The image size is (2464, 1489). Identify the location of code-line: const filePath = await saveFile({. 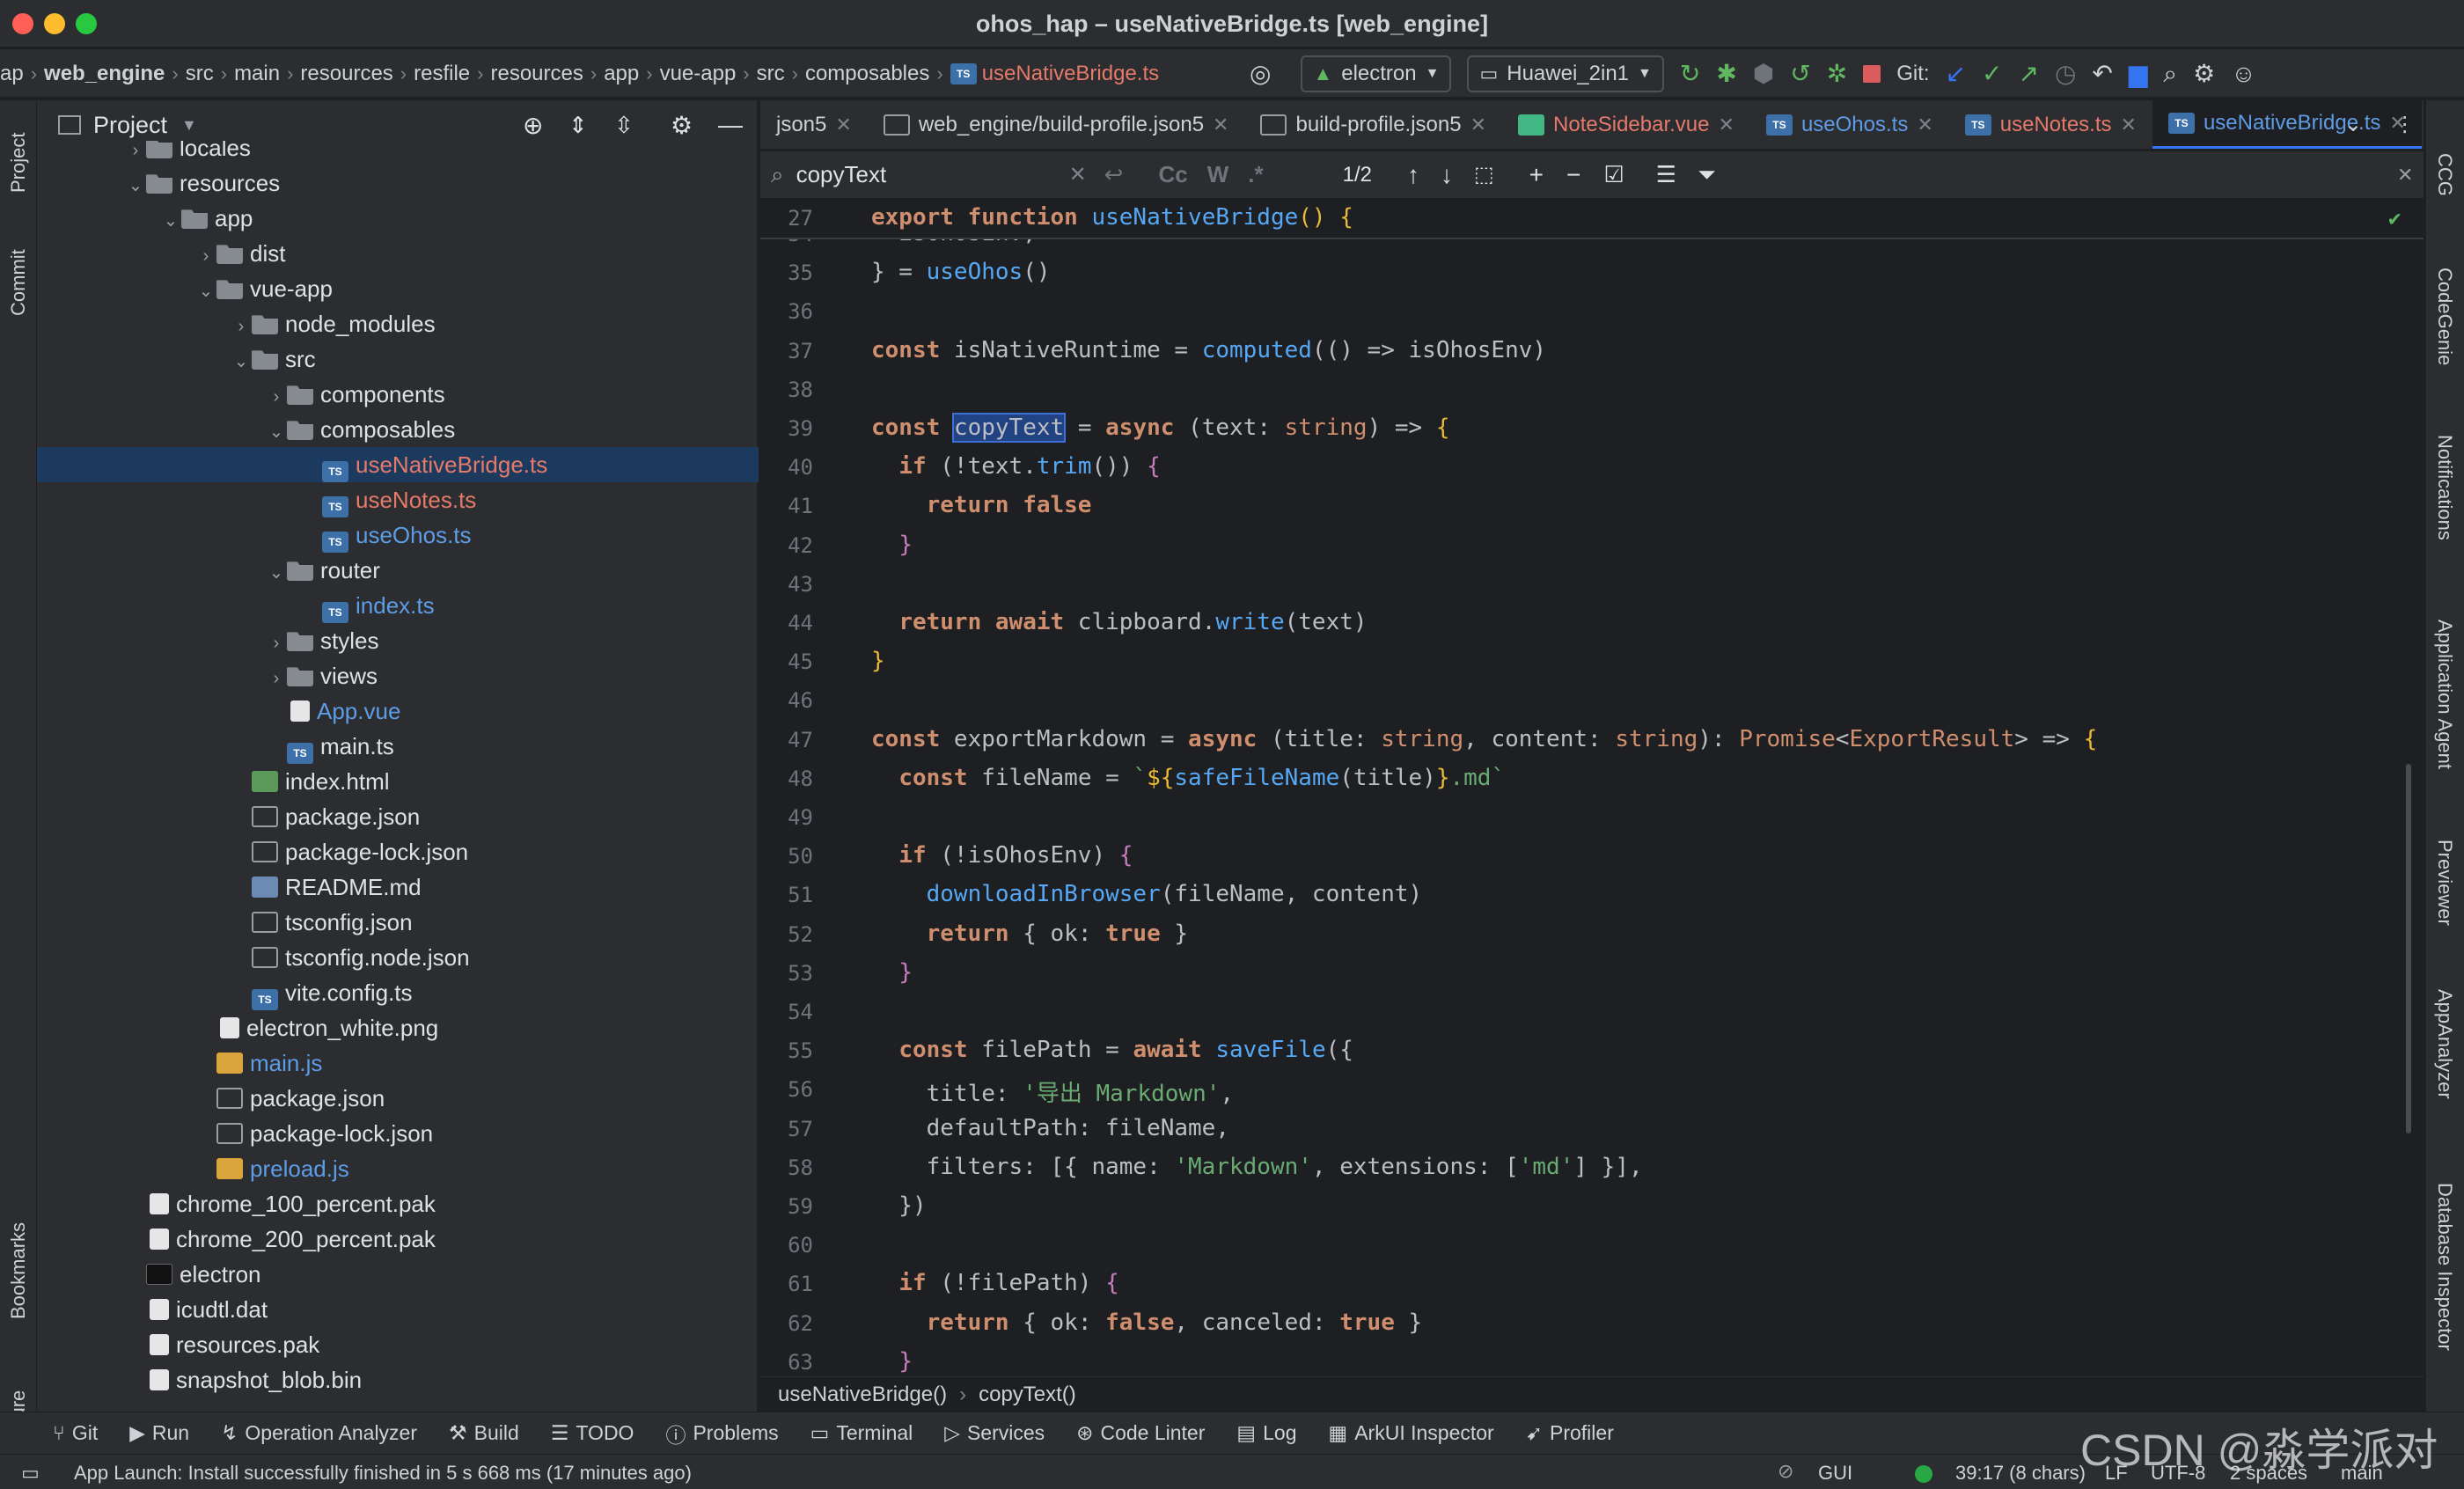
(1112, 1050).